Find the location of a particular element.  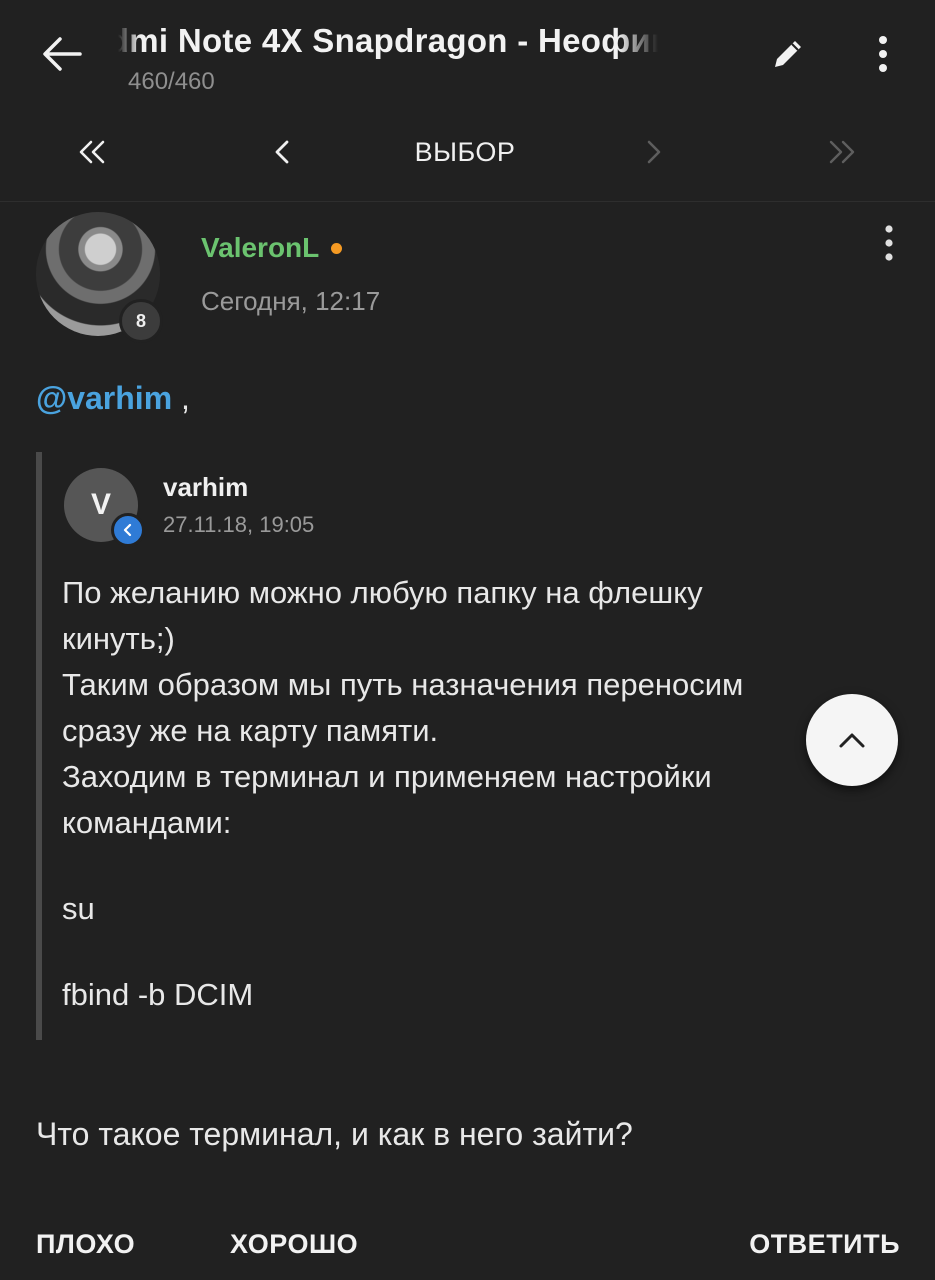

page-counter: 460/460 is located at coordinates (171, 81).